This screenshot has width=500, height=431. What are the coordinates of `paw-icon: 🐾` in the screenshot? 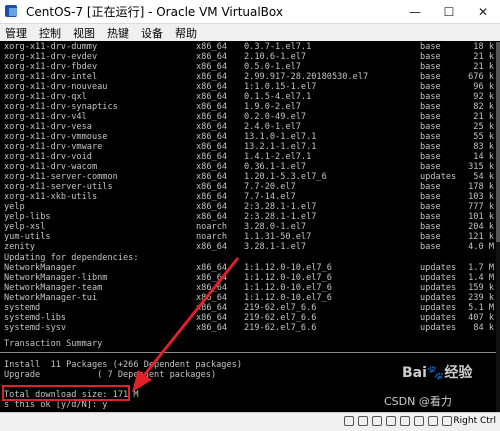 It's located at (435, 373).